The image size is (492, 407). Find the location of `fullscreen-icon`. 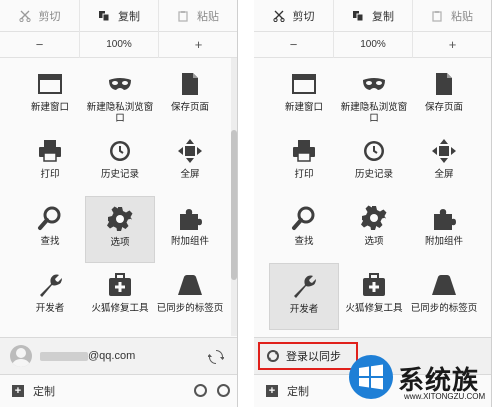

fullscreen-icon is located at coordinates (190, 151).